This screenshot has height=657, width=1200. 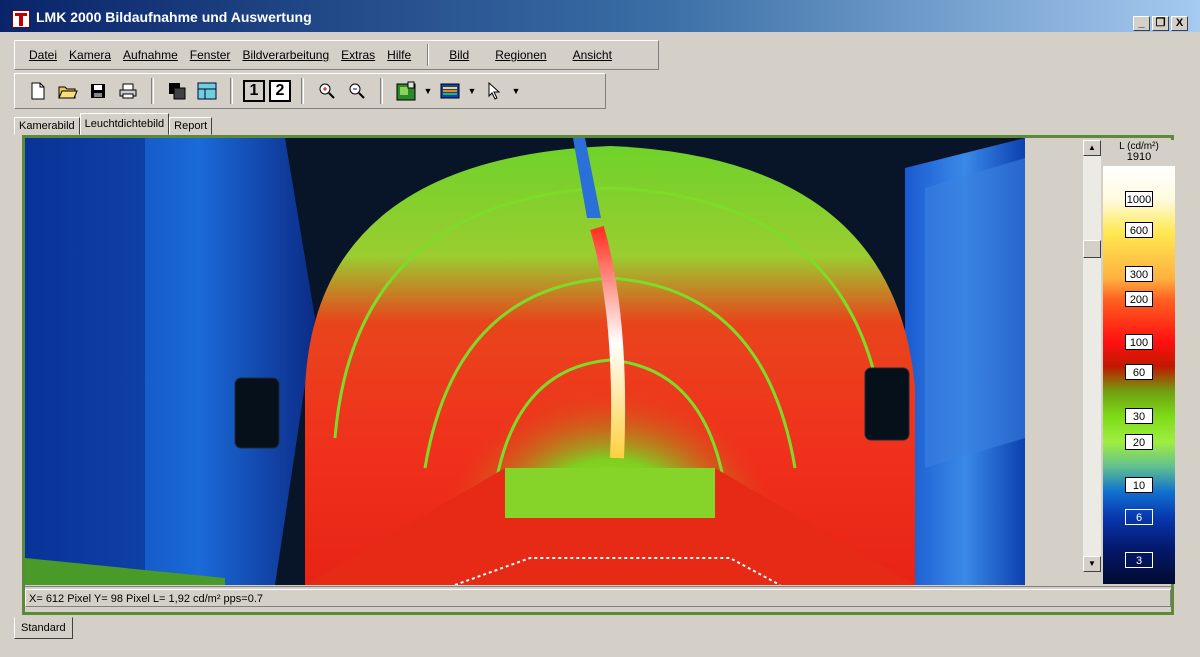 I want to click on legend-tick: 300, so click(x=1139, y=274).